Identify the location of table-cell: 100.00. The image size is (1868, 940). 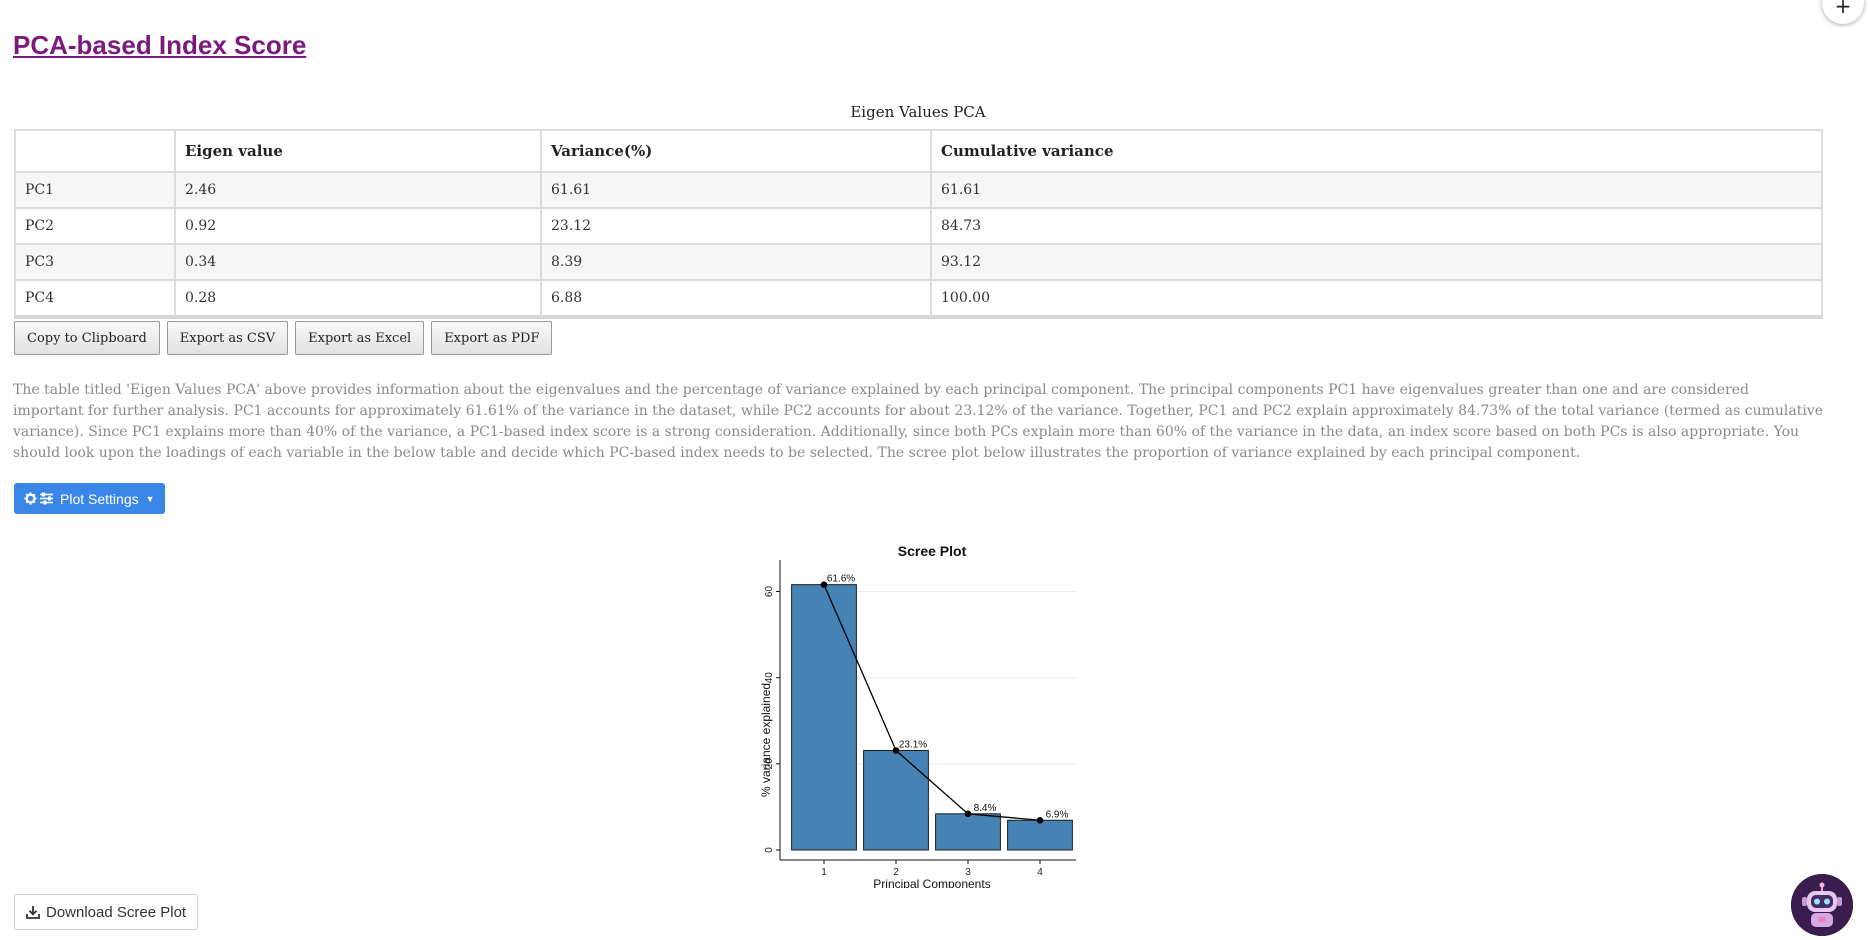
(1376, 299).